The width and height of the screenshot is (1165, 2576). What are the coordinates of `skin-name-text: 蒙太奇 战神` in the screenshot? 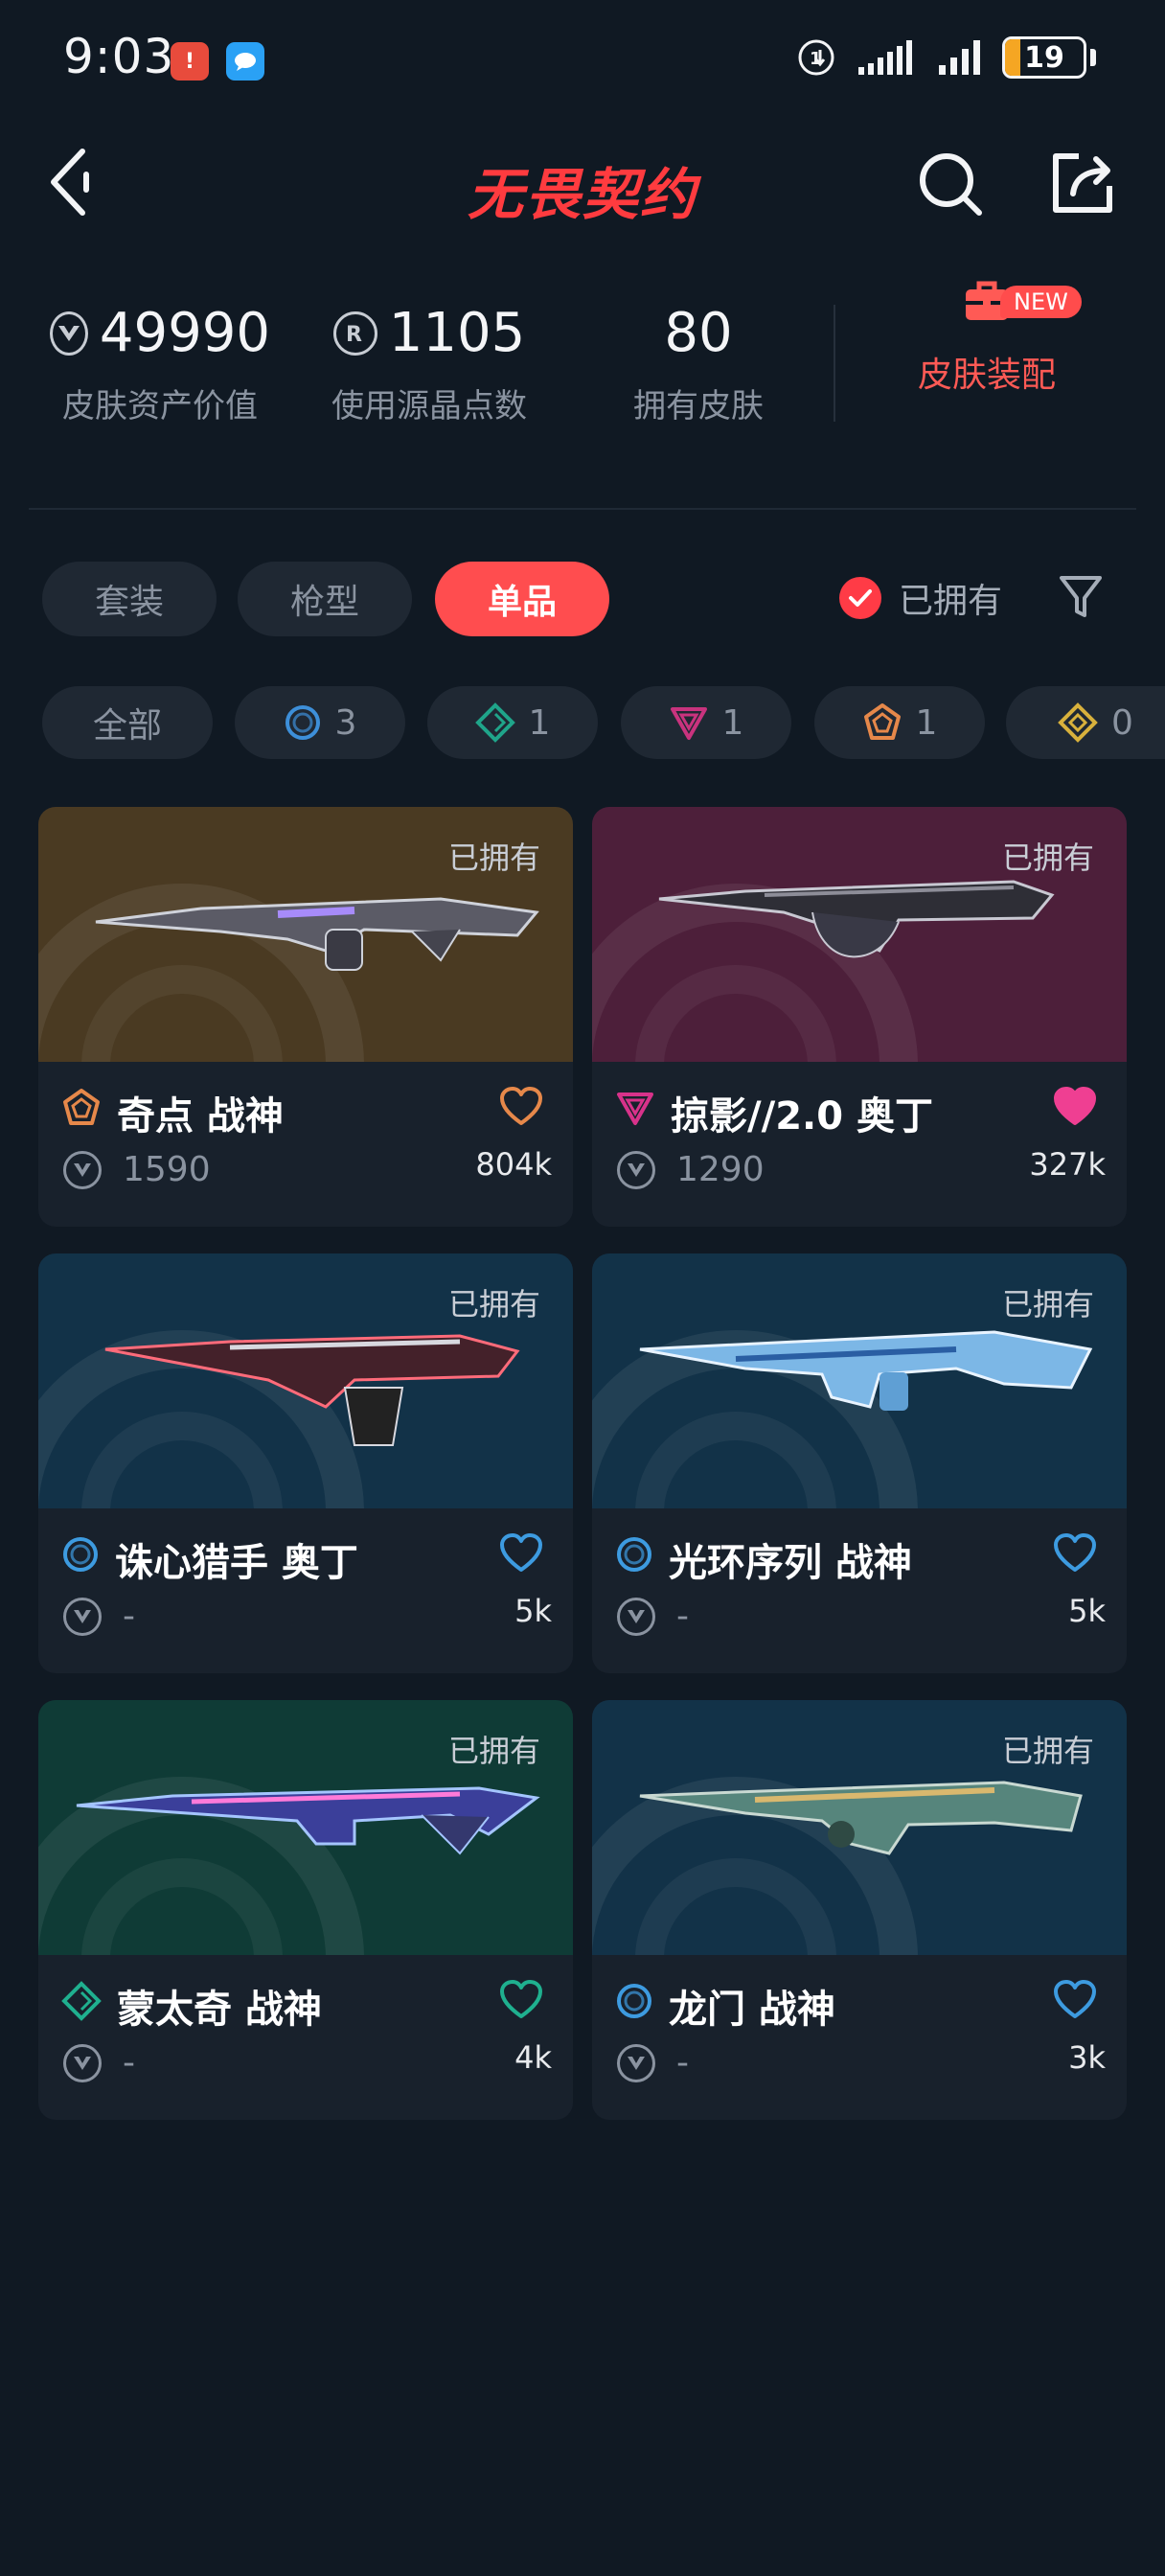 It's located at (219, 2010).